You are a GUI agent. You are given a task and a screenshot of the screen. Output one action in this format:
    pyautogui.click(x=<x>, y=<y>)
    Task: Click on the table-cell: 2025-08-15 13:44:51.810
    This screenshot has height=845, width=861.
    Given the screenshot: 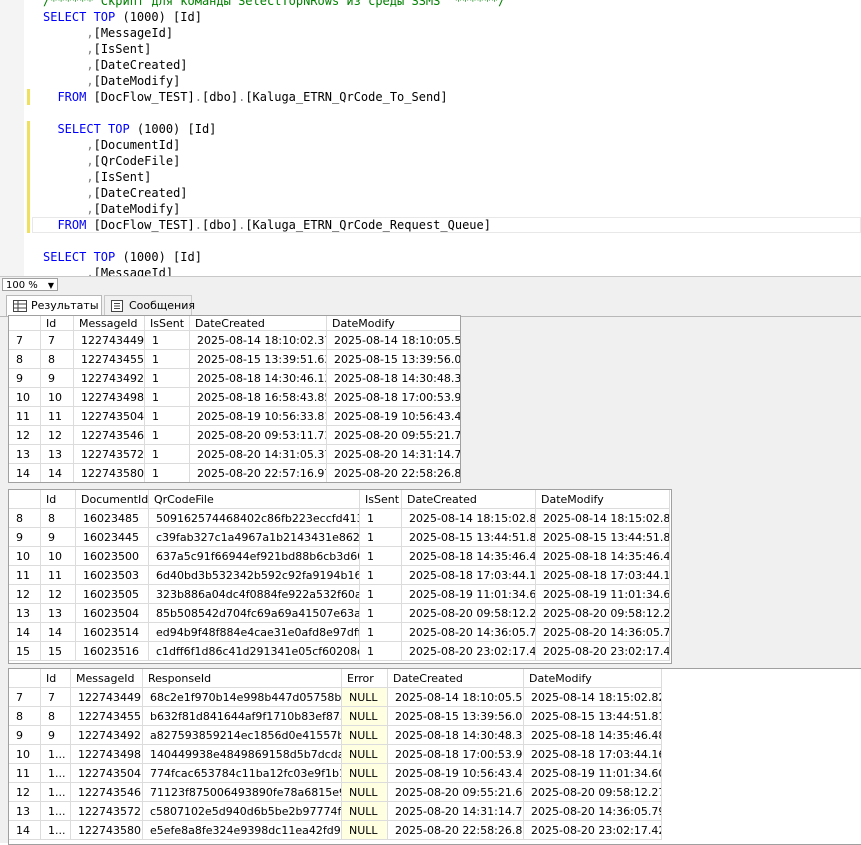 What is the action you would take?
    pyautogui.click(x=593, y=716)
    